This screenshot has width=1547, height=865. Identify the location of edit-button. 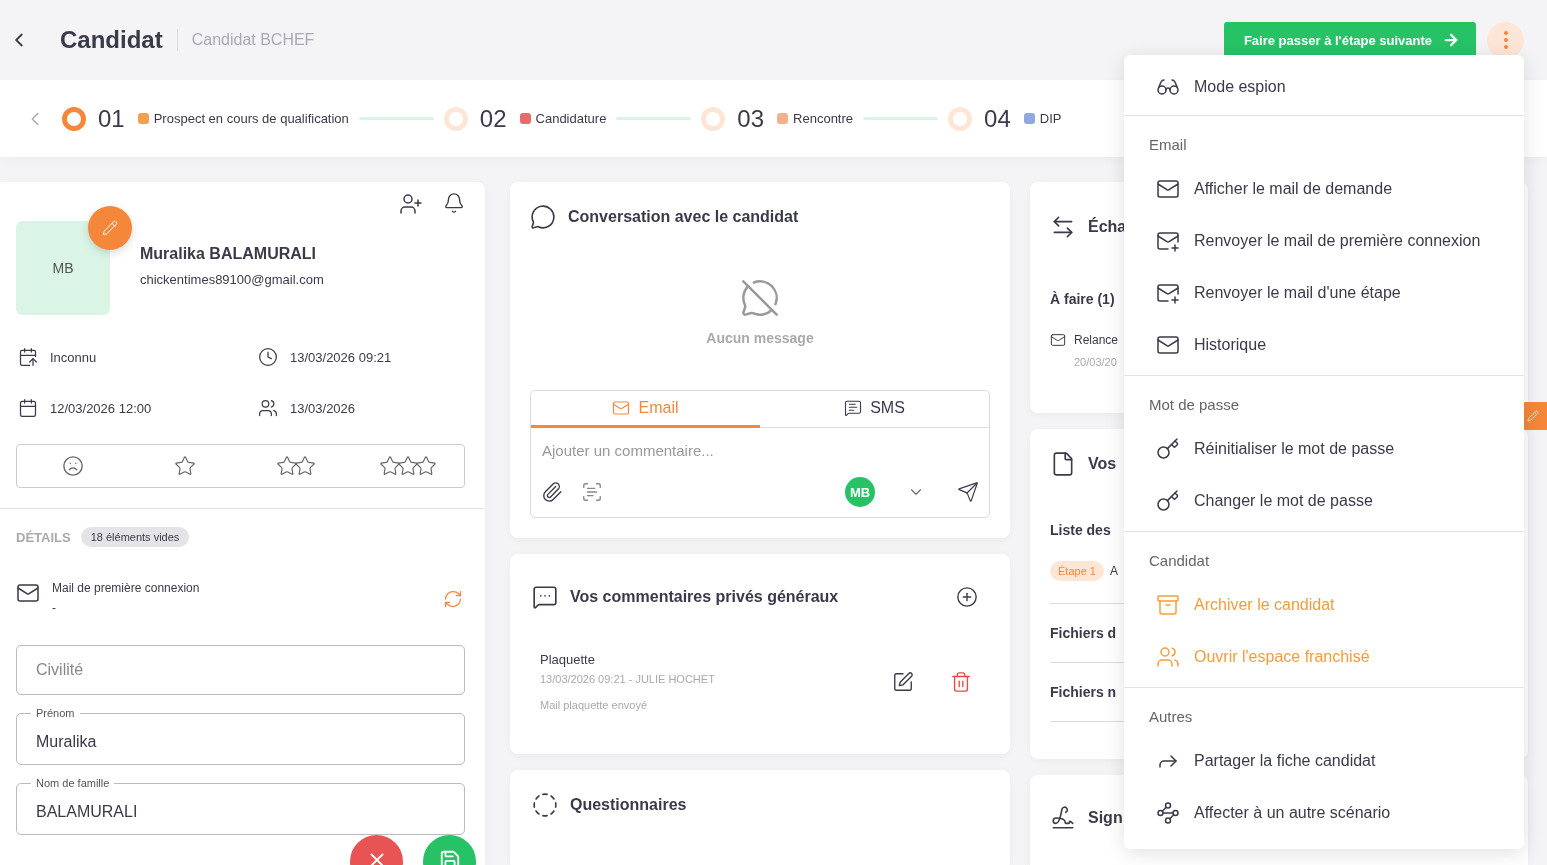
(903, 681).